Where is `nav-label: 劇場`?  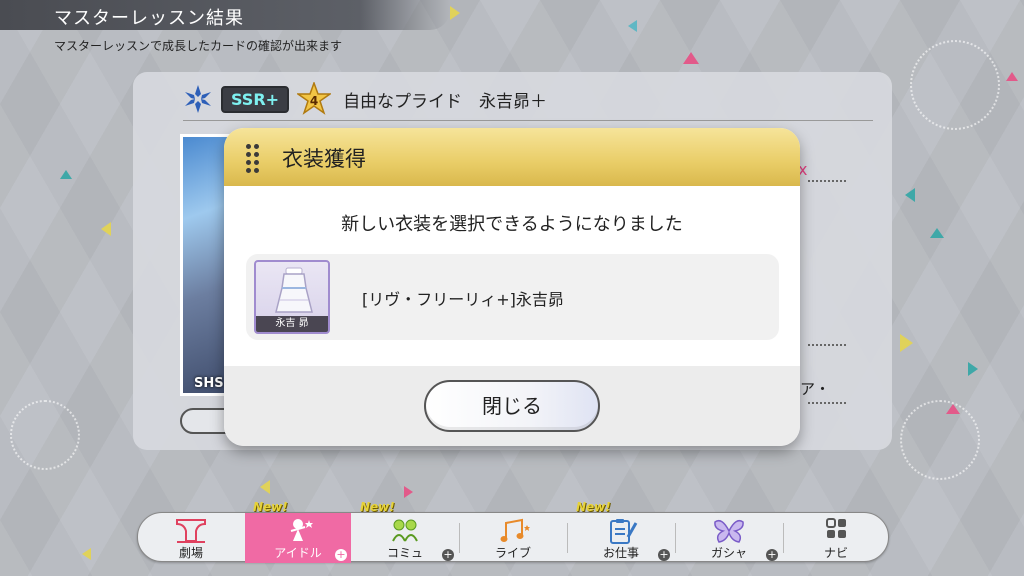 nav-label: 劇場 is located at coordinates (190, 553).